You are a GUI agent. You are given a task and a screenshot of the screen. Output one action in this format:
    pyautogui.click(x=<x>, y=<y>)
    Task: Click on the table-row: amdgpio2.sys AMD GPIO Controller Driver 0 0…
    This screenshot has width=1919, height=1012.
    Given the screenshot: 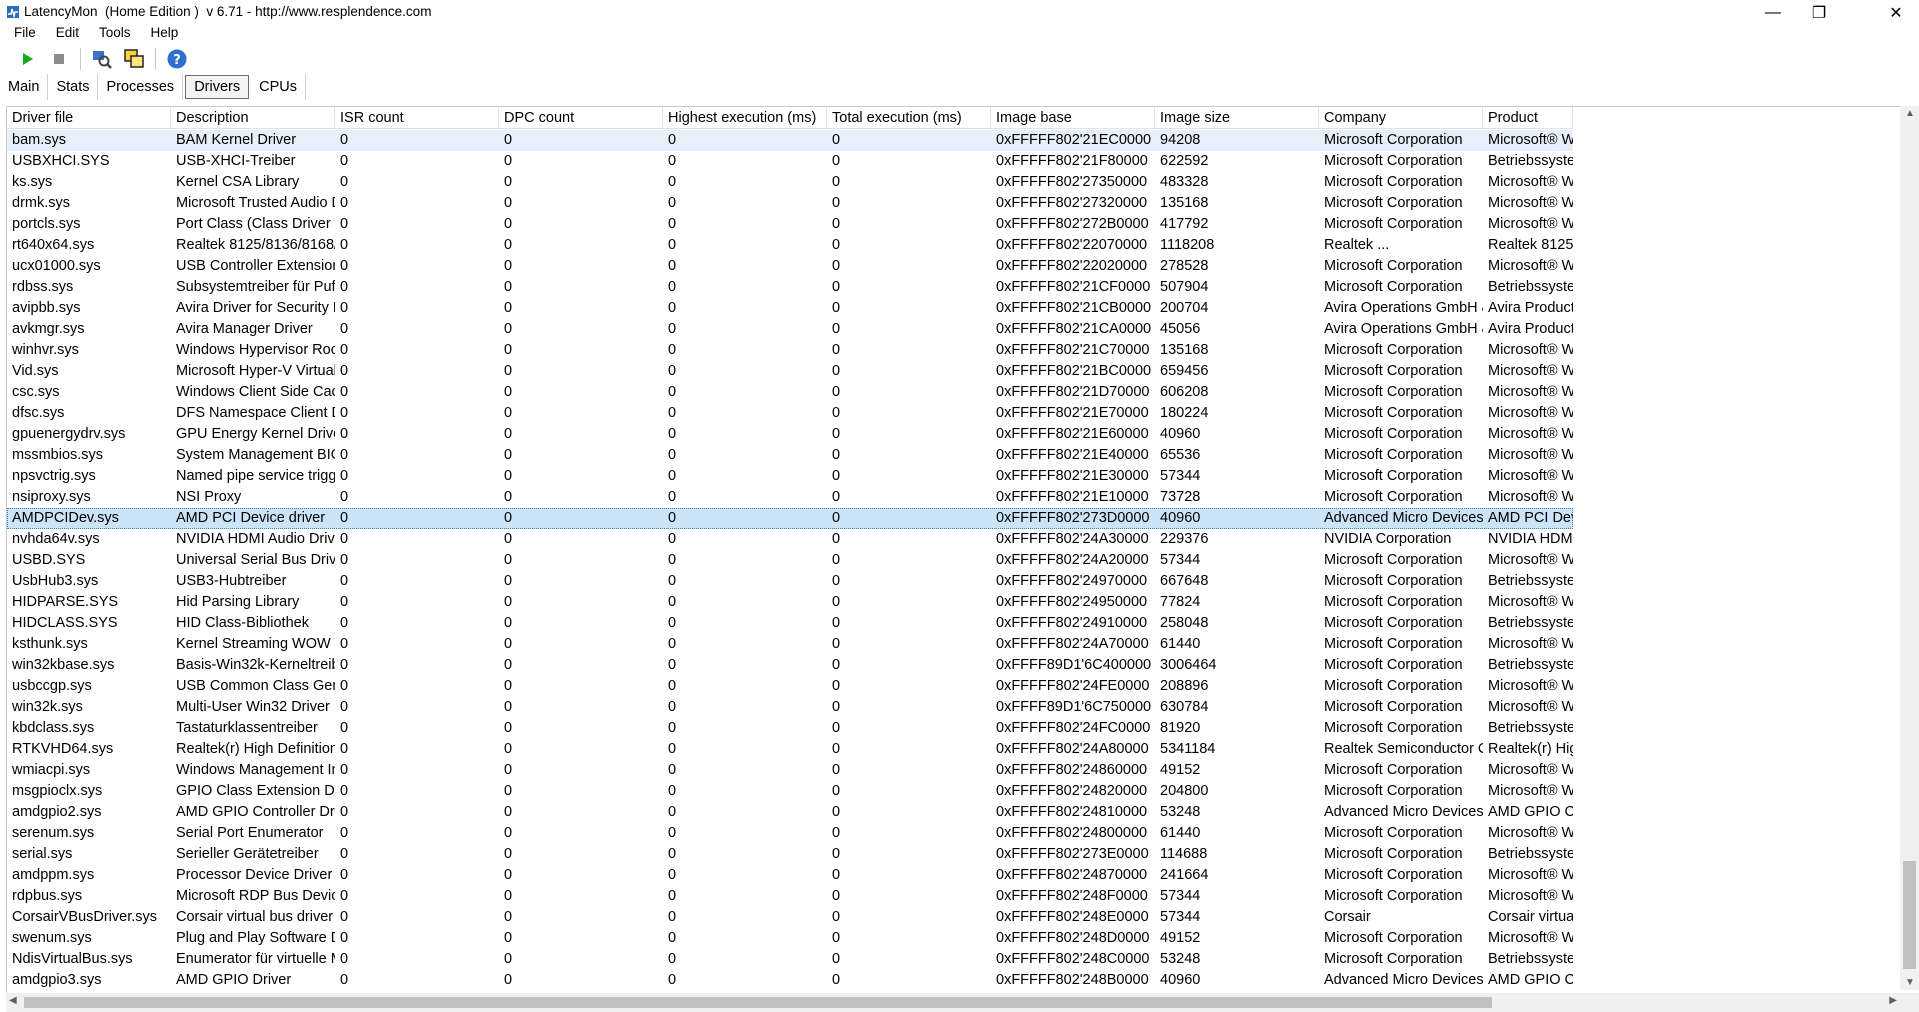 What is the action you would take?
    pyautogui.click(x=790, y=812)
    